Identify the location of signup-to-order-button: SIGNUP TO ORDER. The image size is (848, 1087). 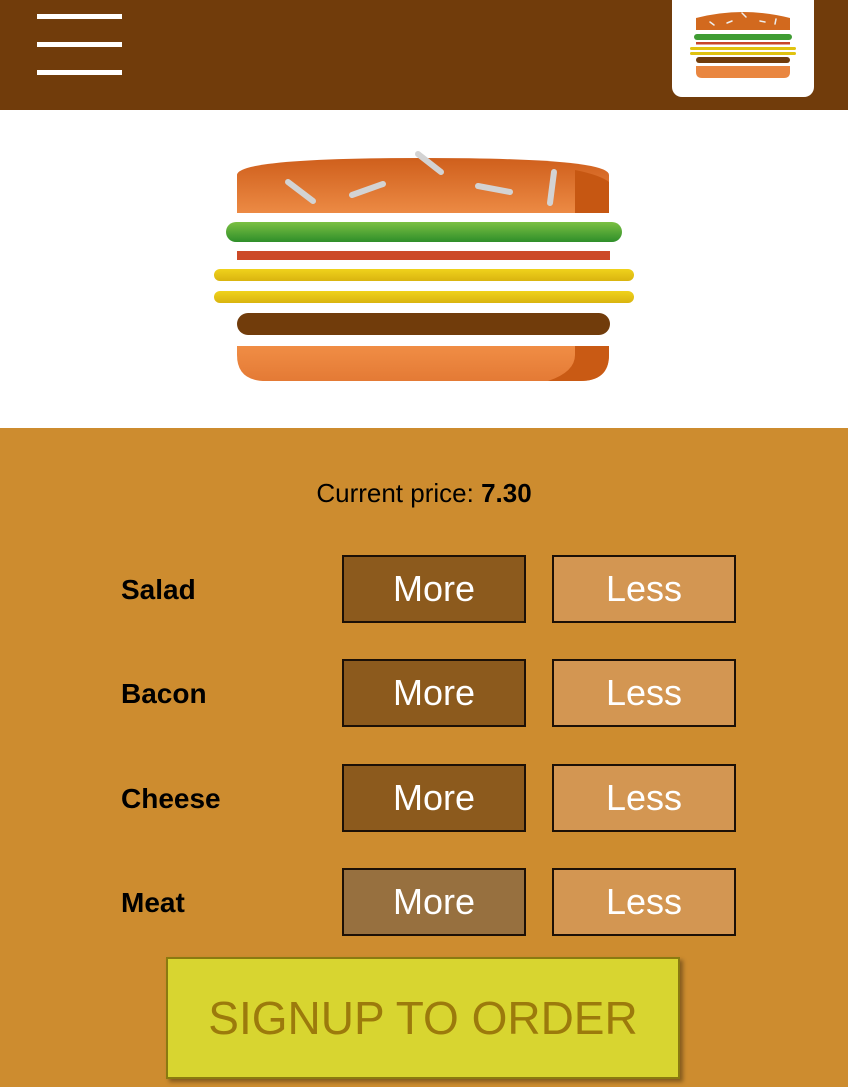
(423, 1018).